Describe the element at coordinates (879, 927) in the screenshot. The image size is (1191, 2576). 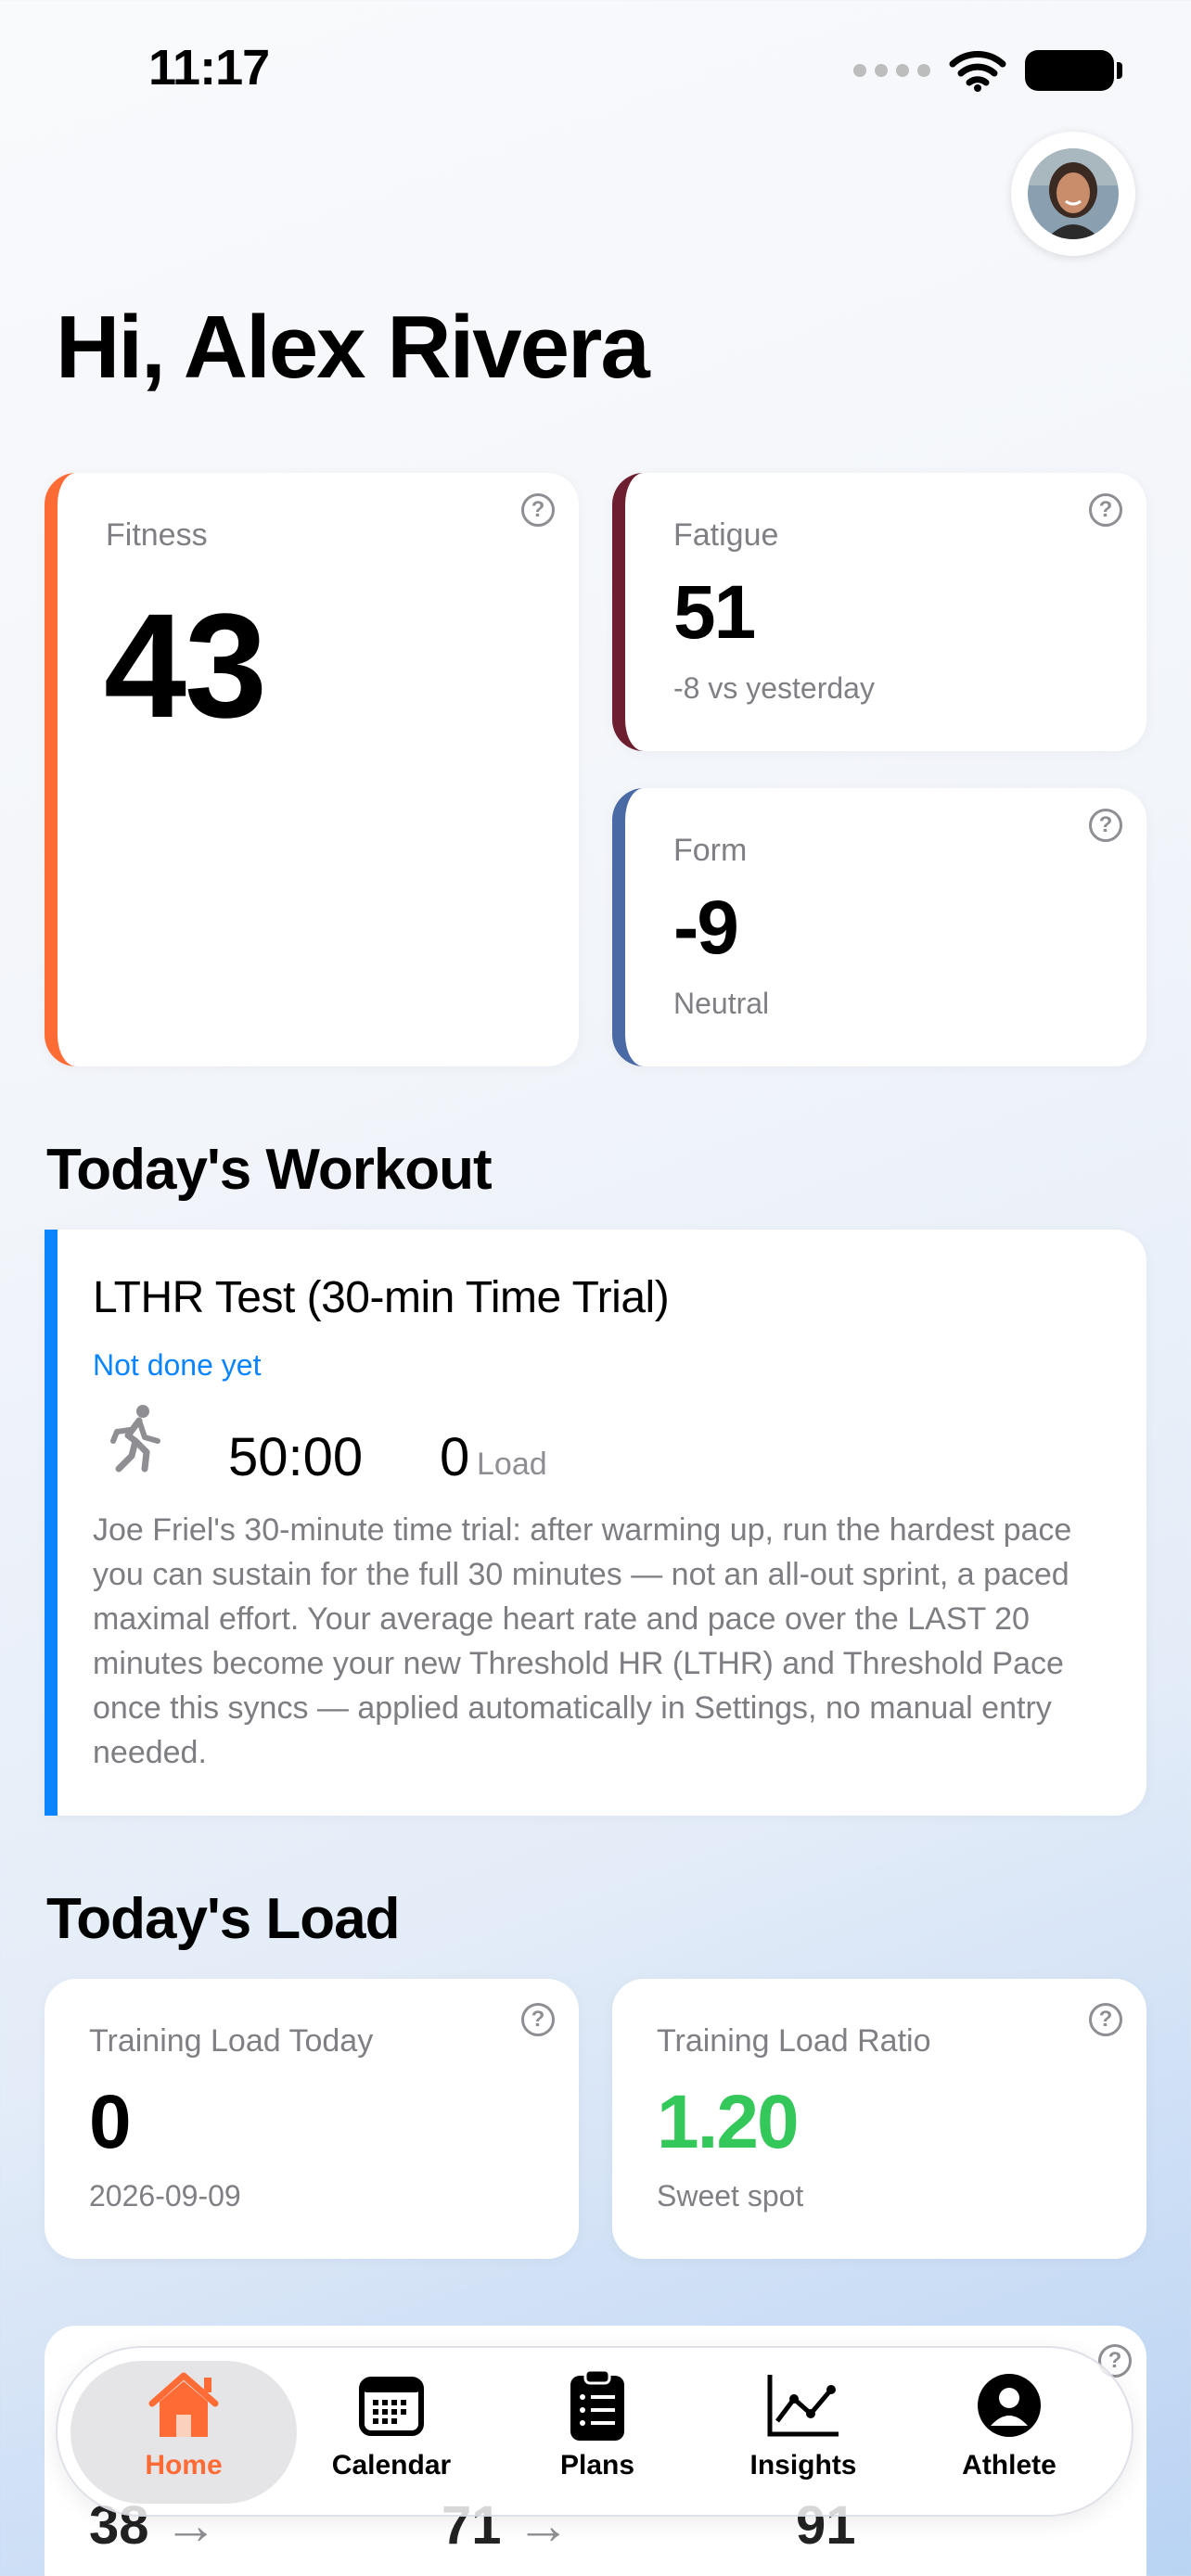
I see `form-card: Form ? -9 Neutral` at that location.